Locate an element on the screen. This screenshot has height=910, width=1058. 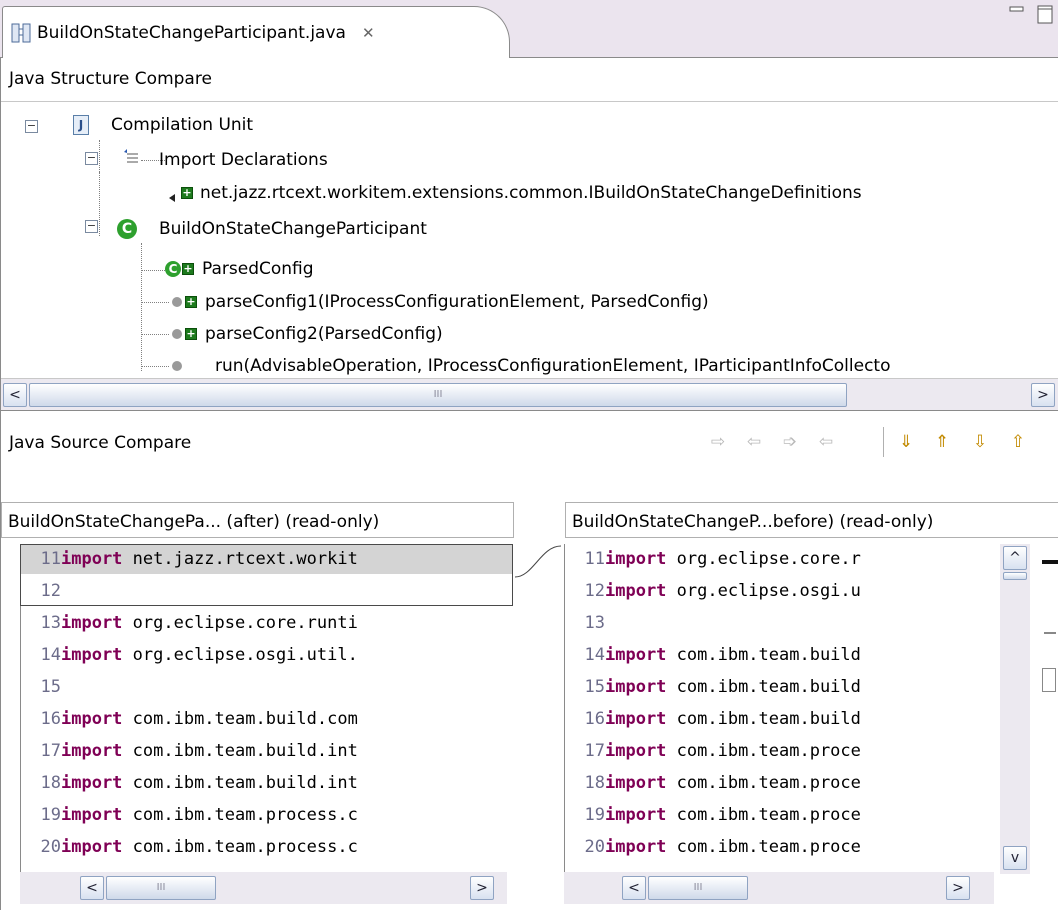
previous-change-icon: ⇧ is located at coordinates (1018, 442).